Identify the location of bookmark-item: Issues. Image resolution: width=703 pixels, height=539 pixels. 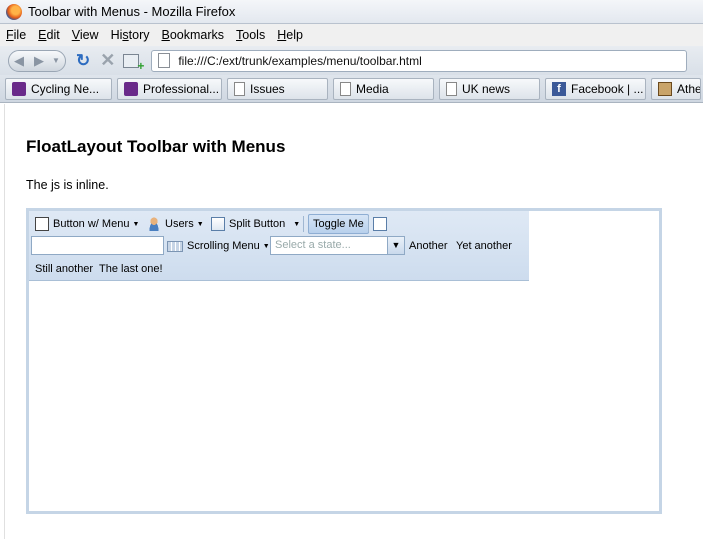
(277, 88).